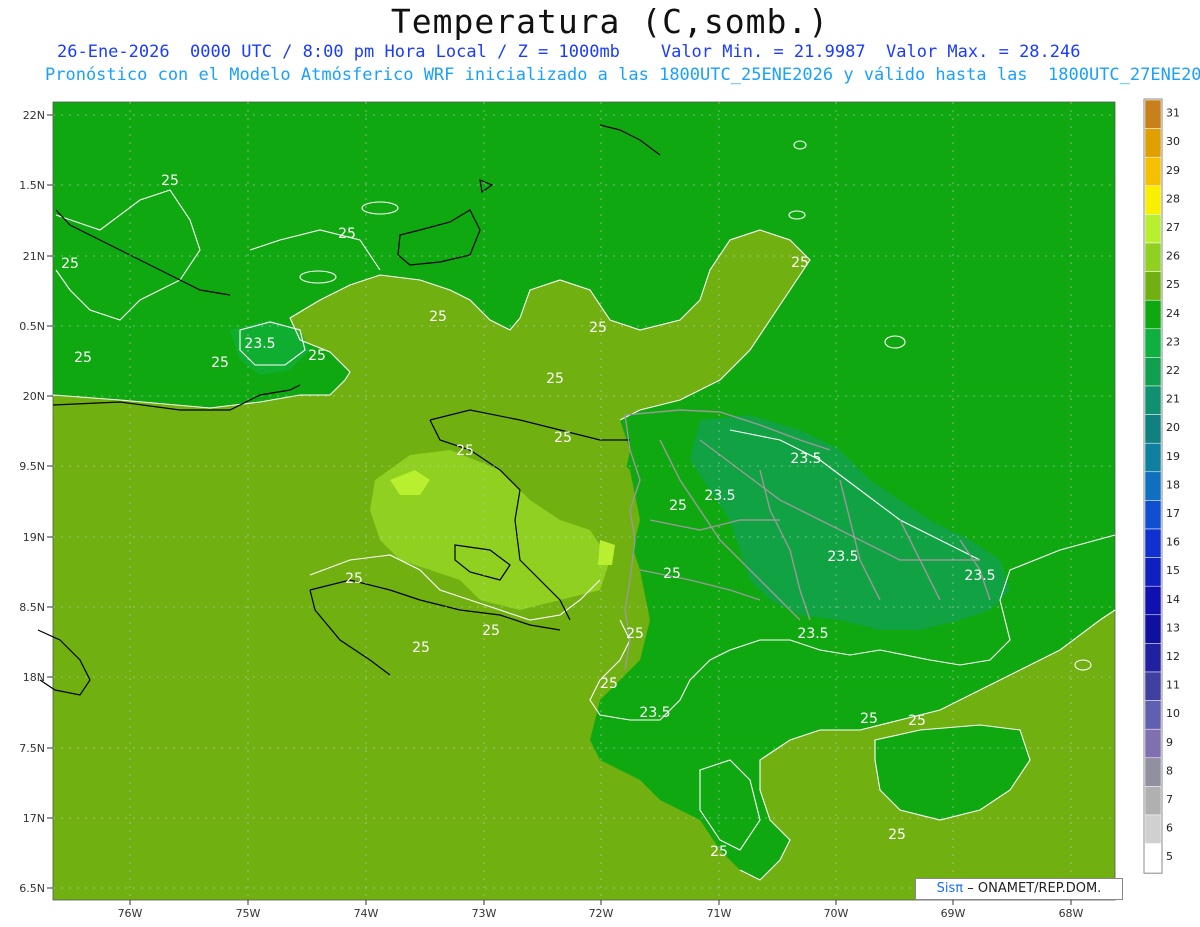 The width and height of the screenshot is (1200, 927). I want to click on colorbar-label: 24, so click(1173, 313).